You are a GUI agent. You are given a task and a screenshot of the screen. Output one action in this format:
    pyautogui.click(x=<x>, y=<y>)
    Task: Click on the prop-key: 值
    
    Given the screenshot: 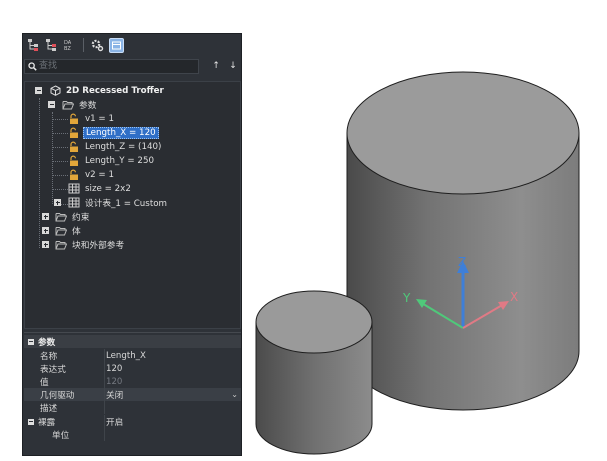 What is the action you would take?
    pyautogui.click(x=44, y=382)
    